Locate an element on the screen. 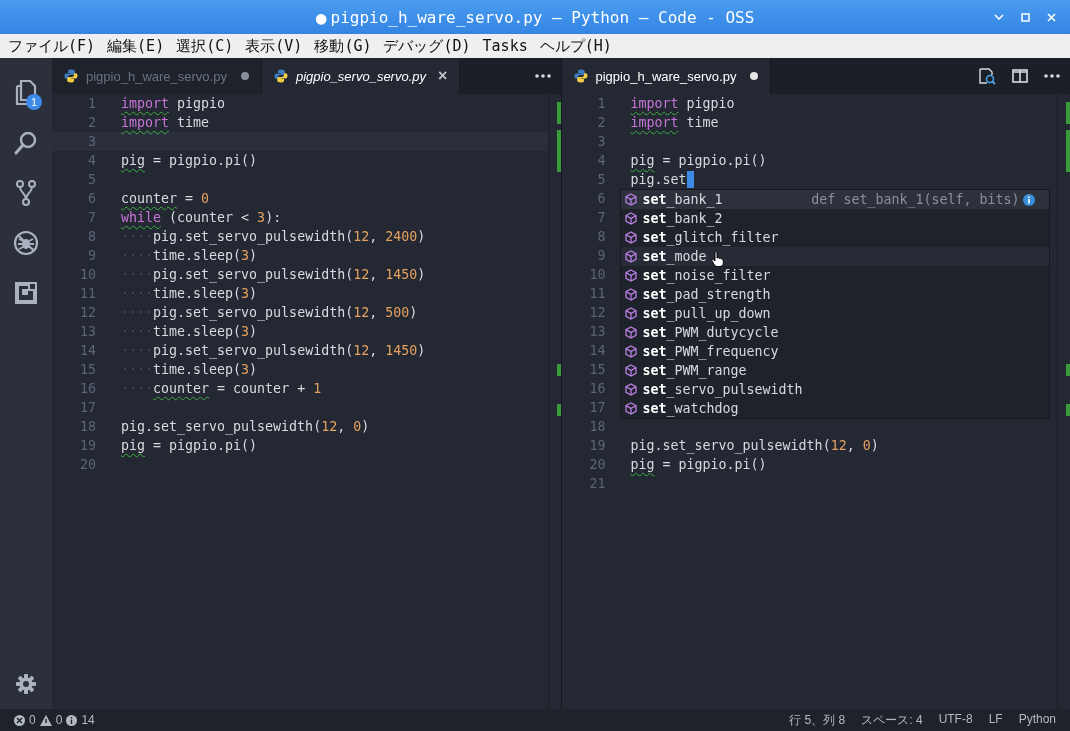 This screenshot has height=731, width=1070. menu-item: デバッグ(D) is located at coordinates (427, 46).